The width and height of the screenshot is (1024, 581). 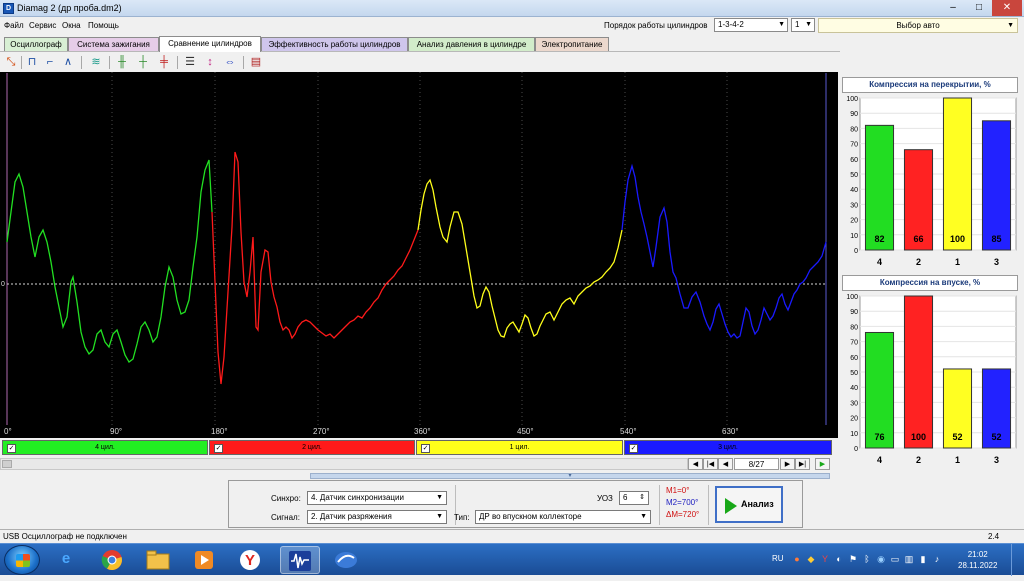 I want to click on page-indicator: 8/27, so click(x=756, y=464).